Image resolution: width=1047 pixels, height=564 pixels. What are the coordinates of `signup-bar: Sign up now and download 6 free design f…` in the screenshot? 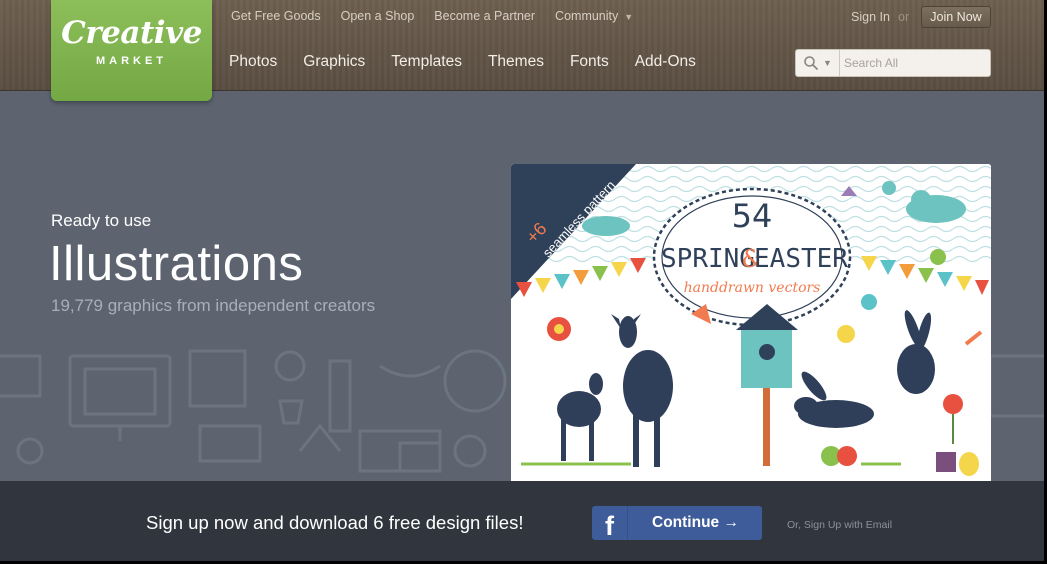 It's located at (523, 522).